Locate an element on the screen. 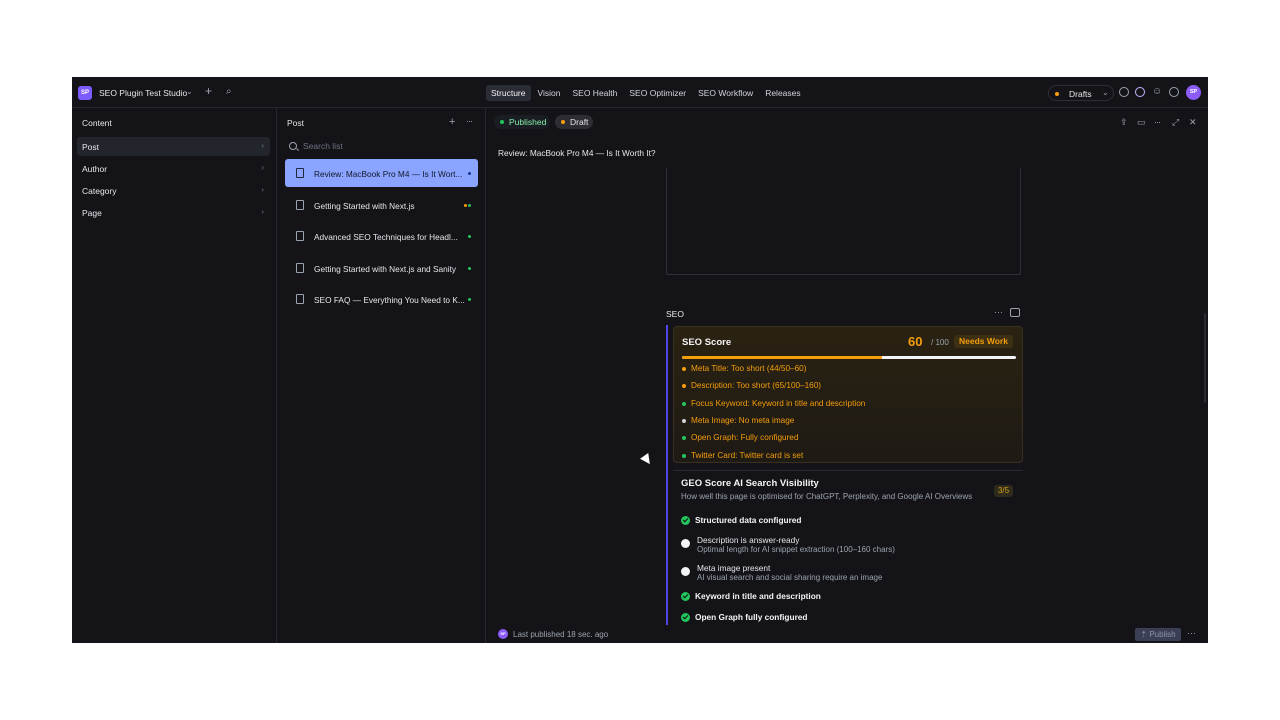 The height and width of the screenshot is (720, 1280). seo-check-label: Twitter Card: Twitter card is set is located at coordinates (747, 455).